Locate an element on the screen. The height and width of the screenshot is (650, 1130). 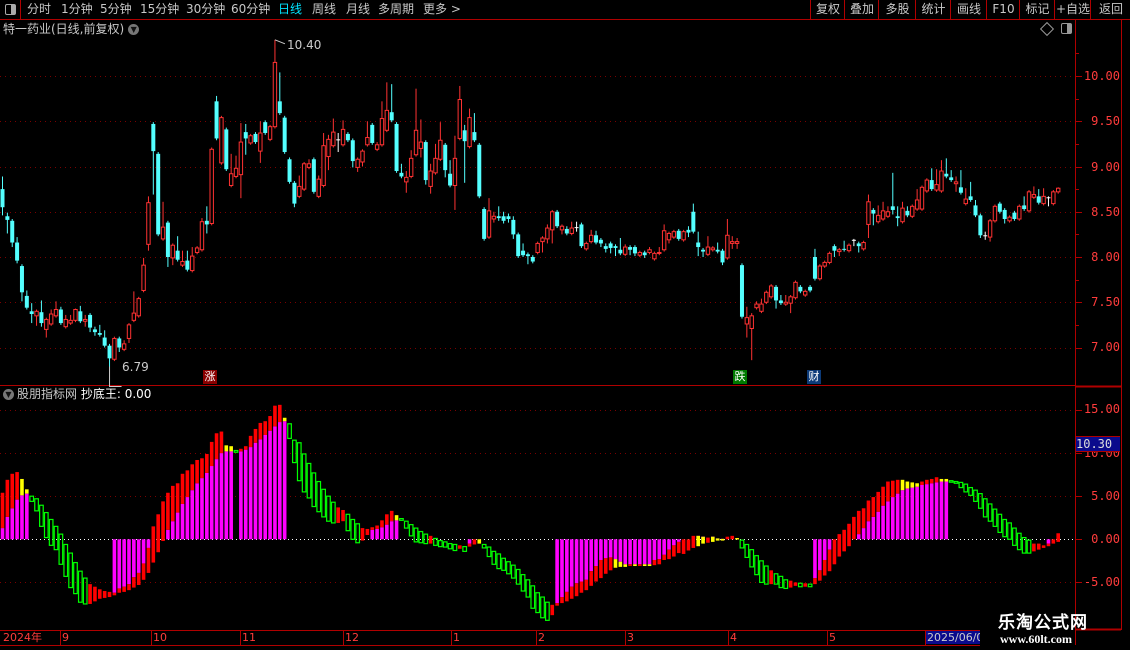
tab-5min: 5分钟 is located at coordinates (116, 9).